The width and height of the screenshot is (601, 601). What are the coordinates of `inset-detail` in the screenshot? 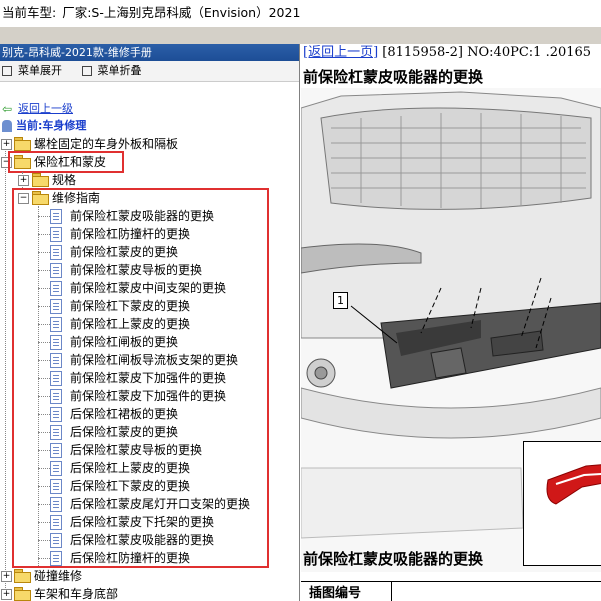 It's located at (562, 503).